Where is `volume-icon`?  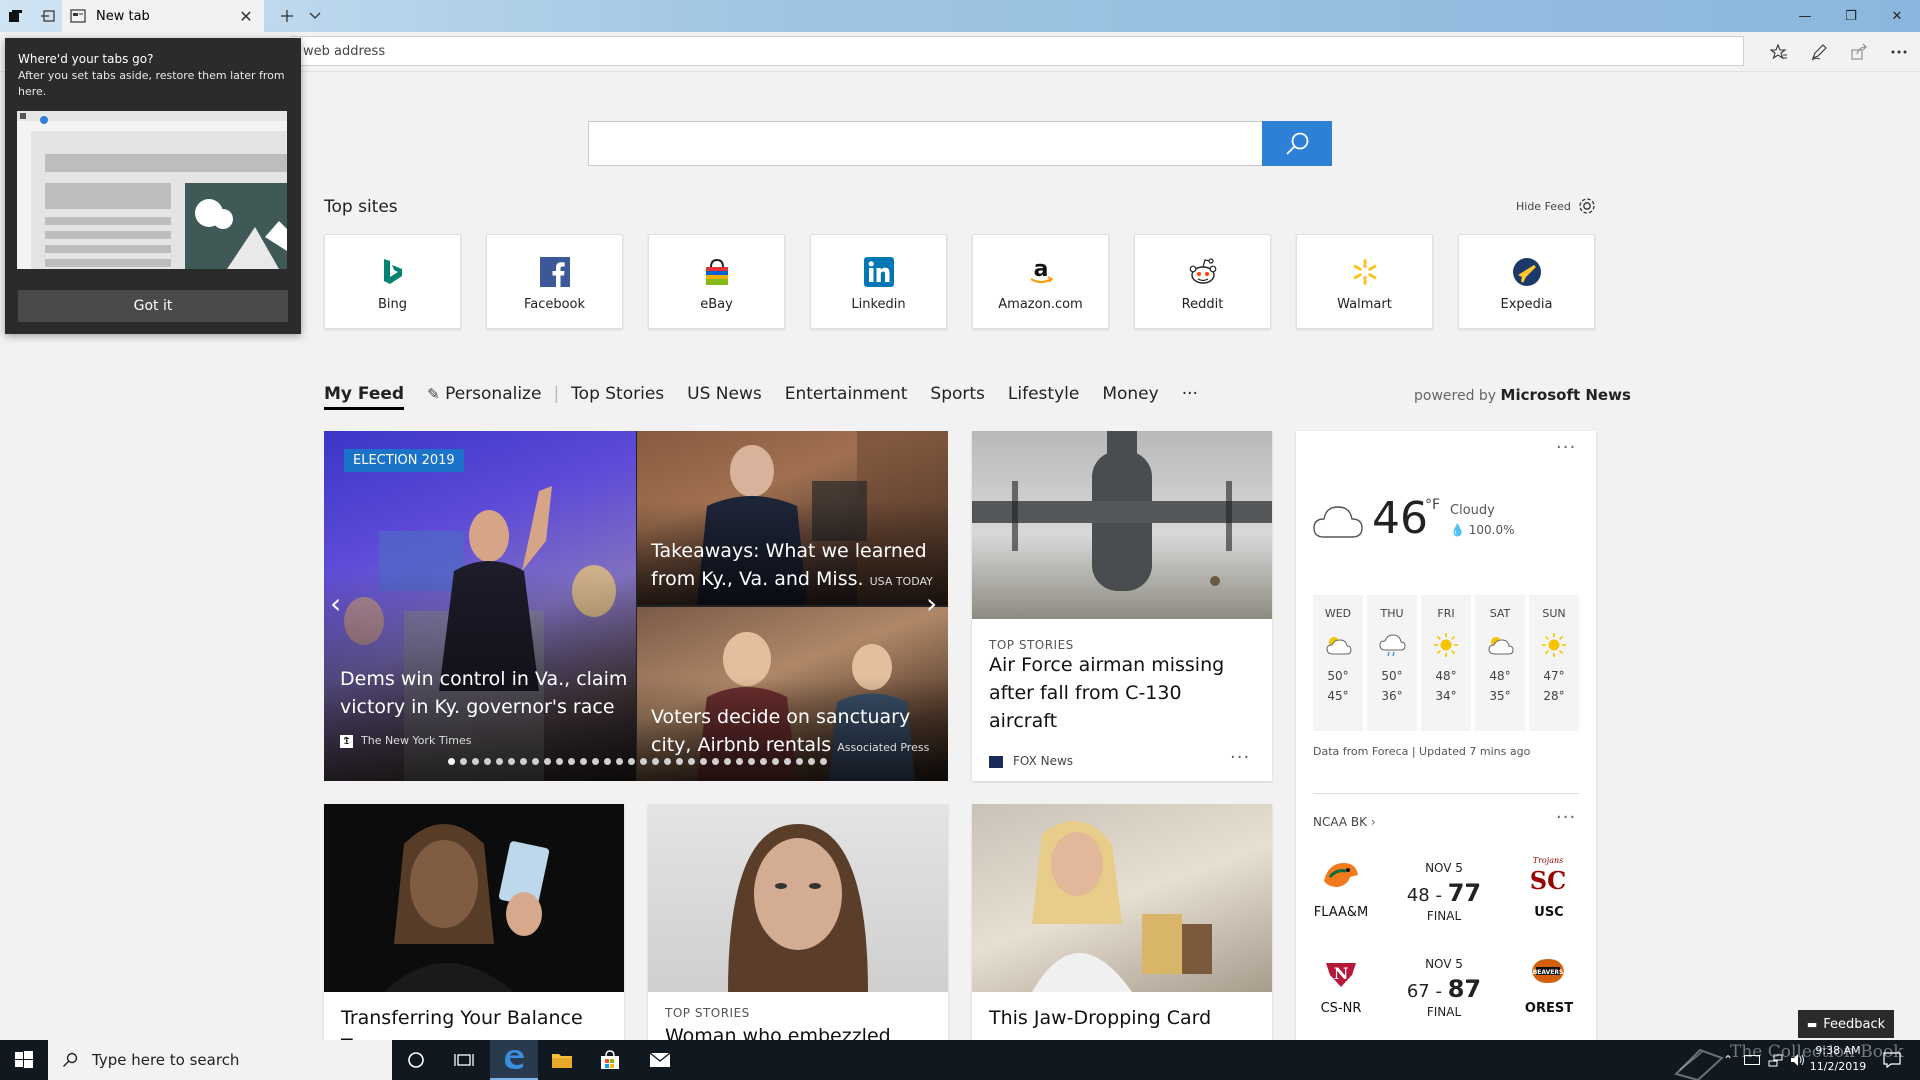 volume-icon is located at coordinates (1798, 1060).